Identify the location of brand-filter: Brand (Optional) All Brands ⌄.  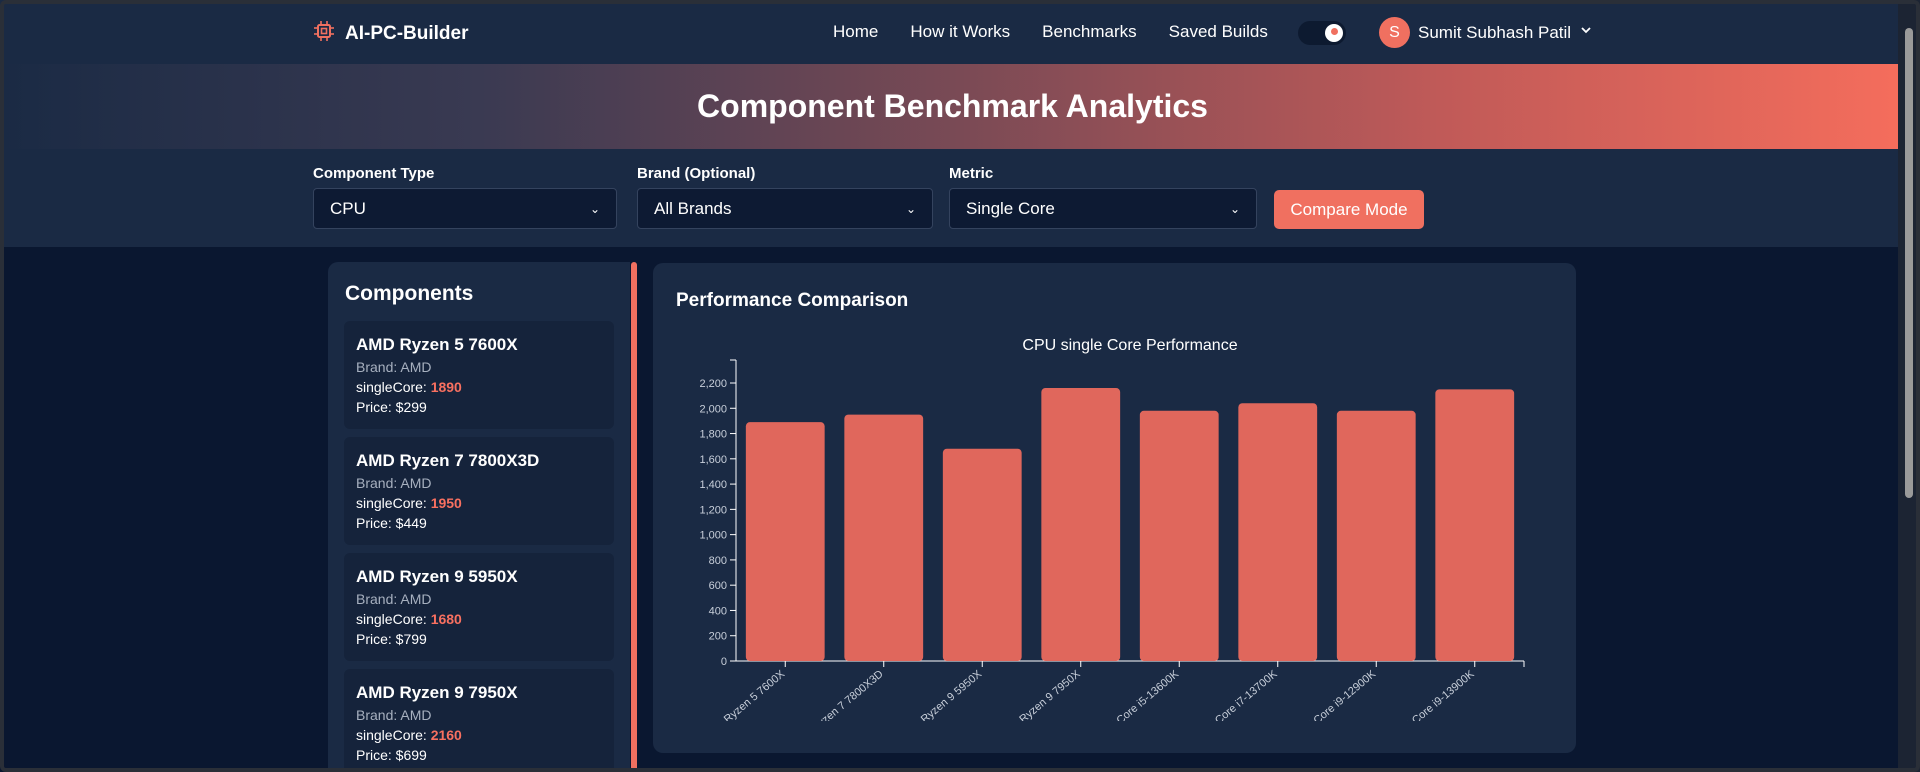
(785, 197).